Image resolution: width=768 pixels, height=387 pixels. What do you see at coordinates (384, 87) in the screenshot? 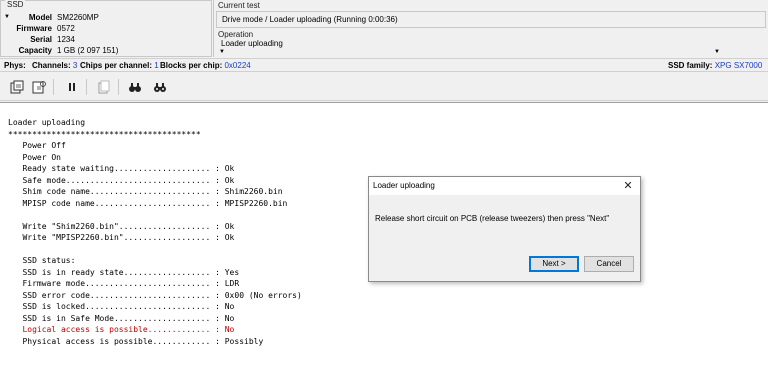
I see `toolbar` at bounding box center [384, 87].